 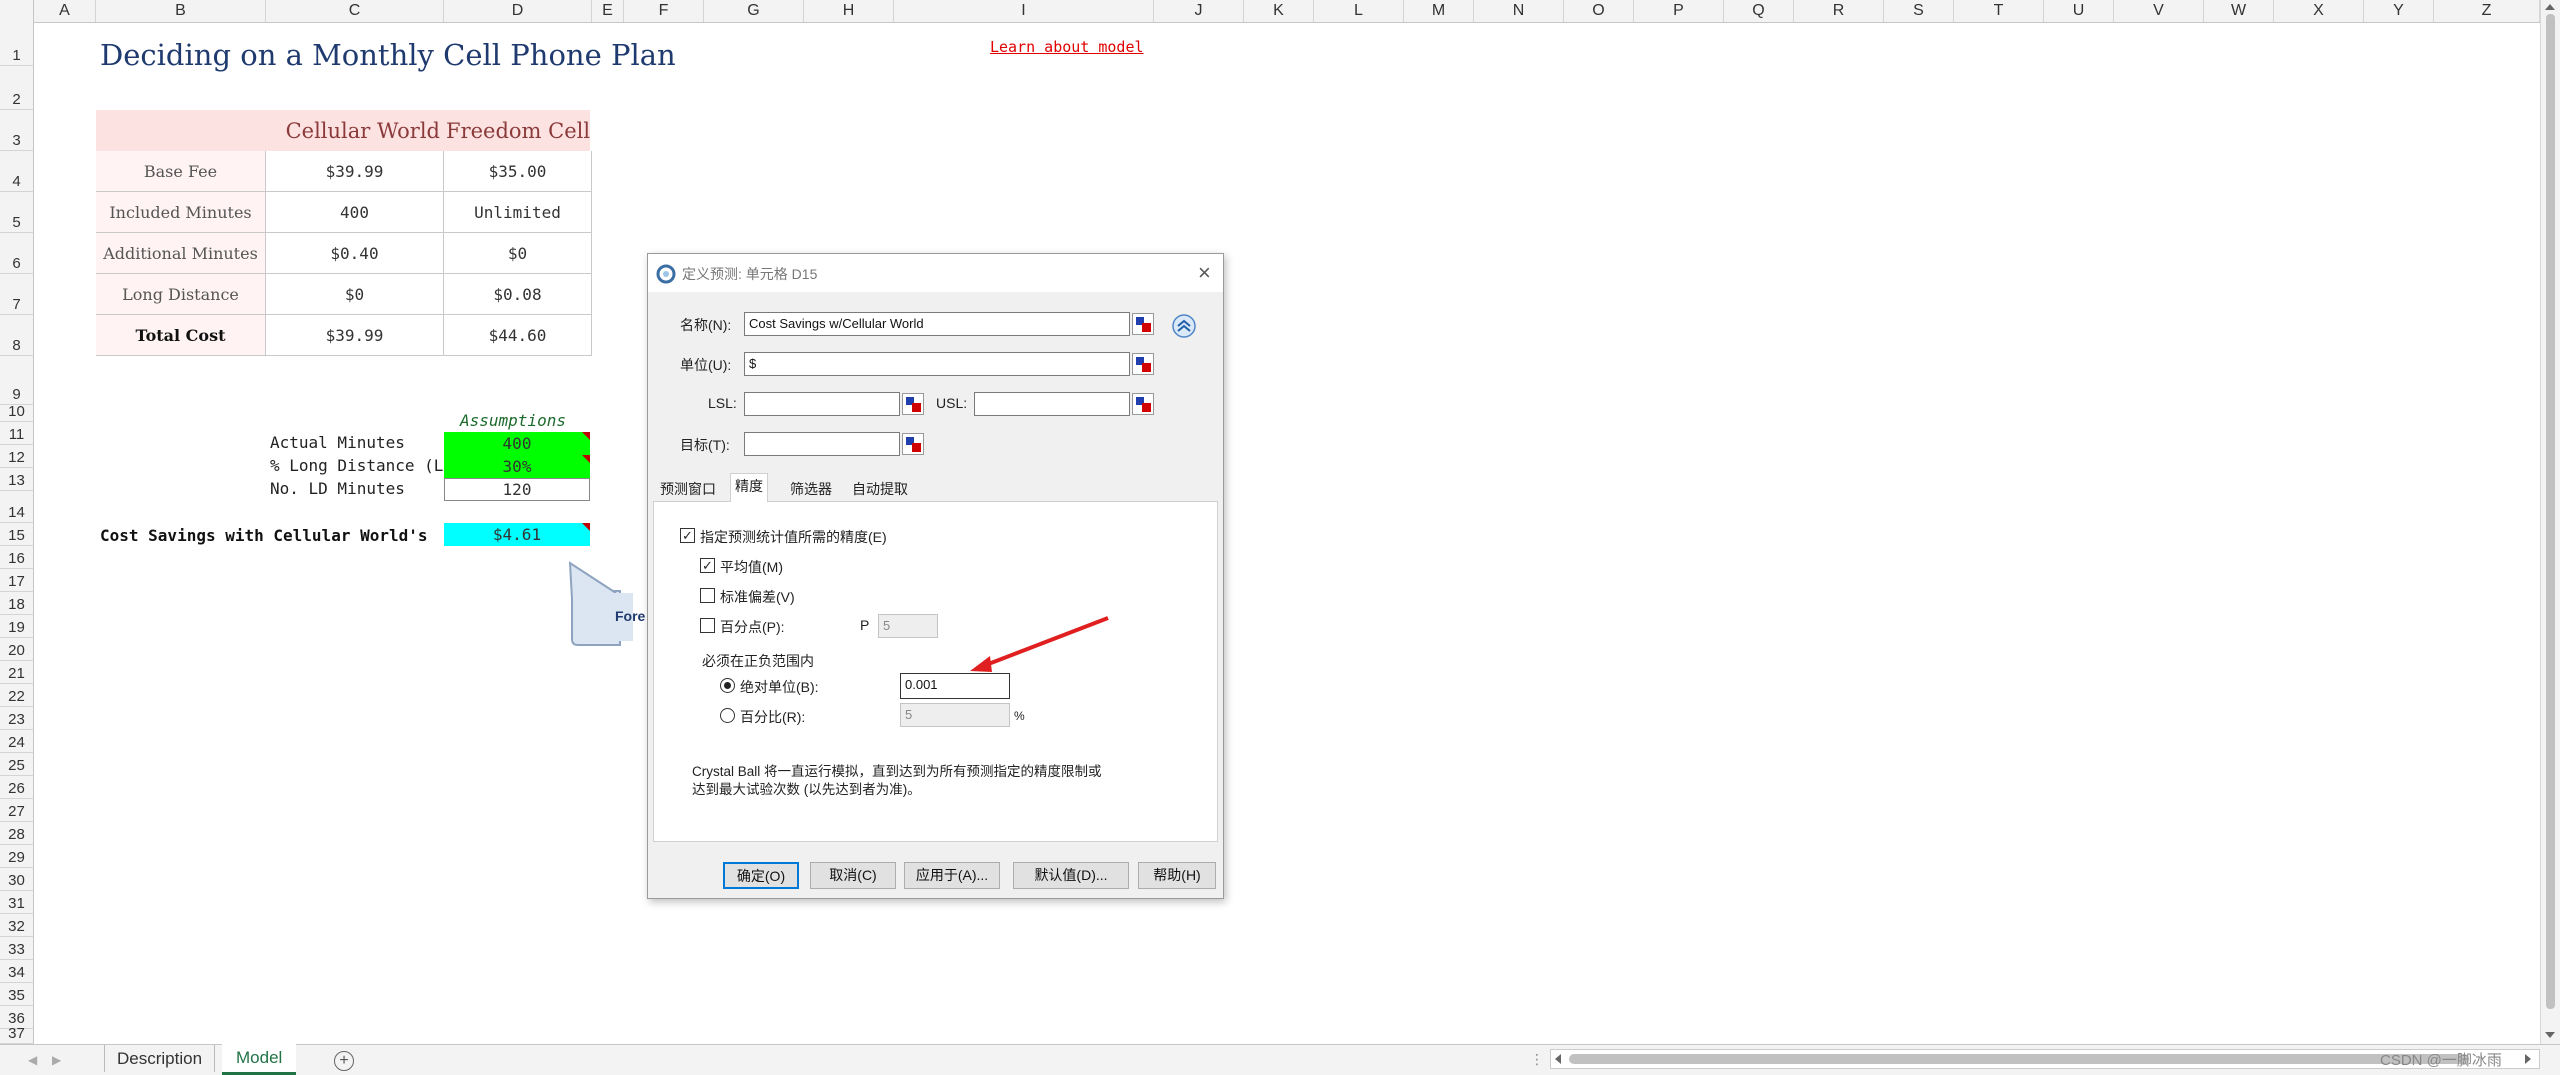 I want to click on row-header: 2, so click(x=17, y=88).